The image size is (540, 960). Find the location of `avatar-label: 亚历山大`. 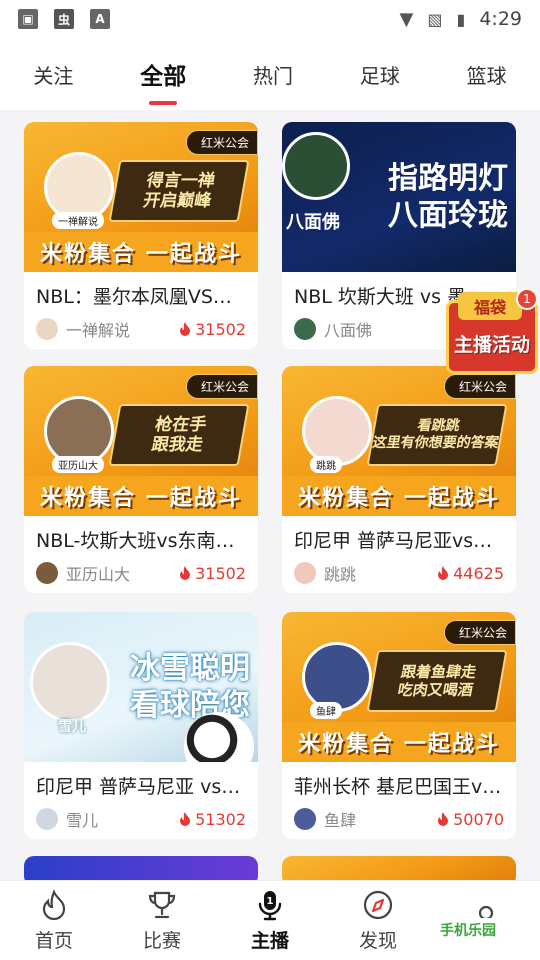

avatar-label: 亚历山大 is located at coordinates (78, 464).